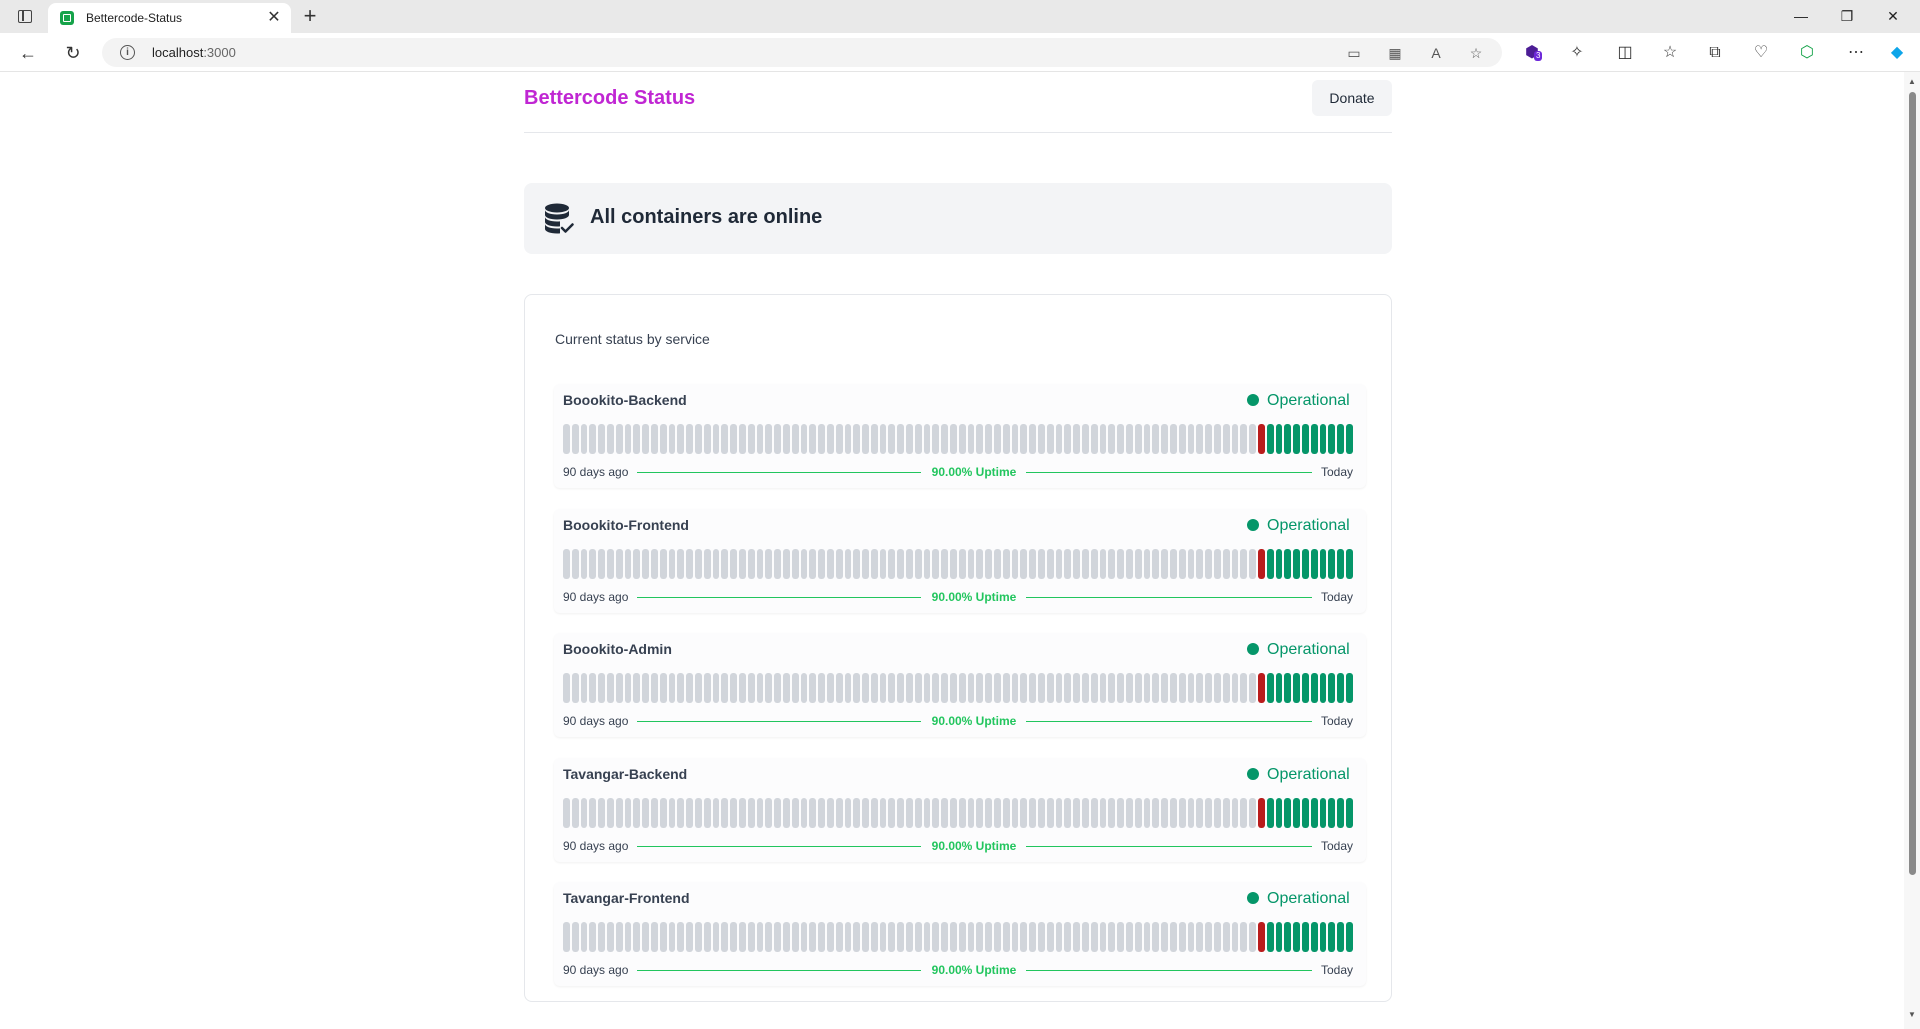 The width and height of the screenshot is (1920, 1029). Describe the element at coordinates (274, 18) in the screenshot. I see `tab-close-icon: ✕` at that location.